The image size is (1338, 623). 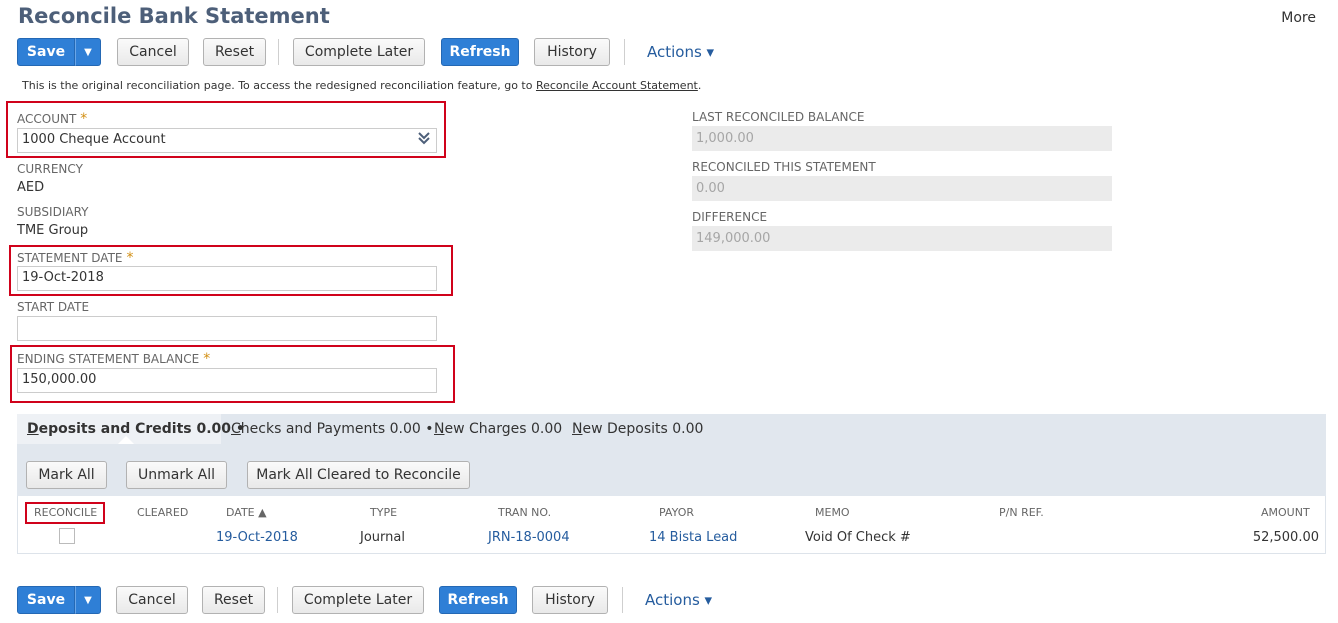 What do you see at coordinates (382, 537) in the screenshot?
I see `row-type: Journal` at bounding box center [382, 537].